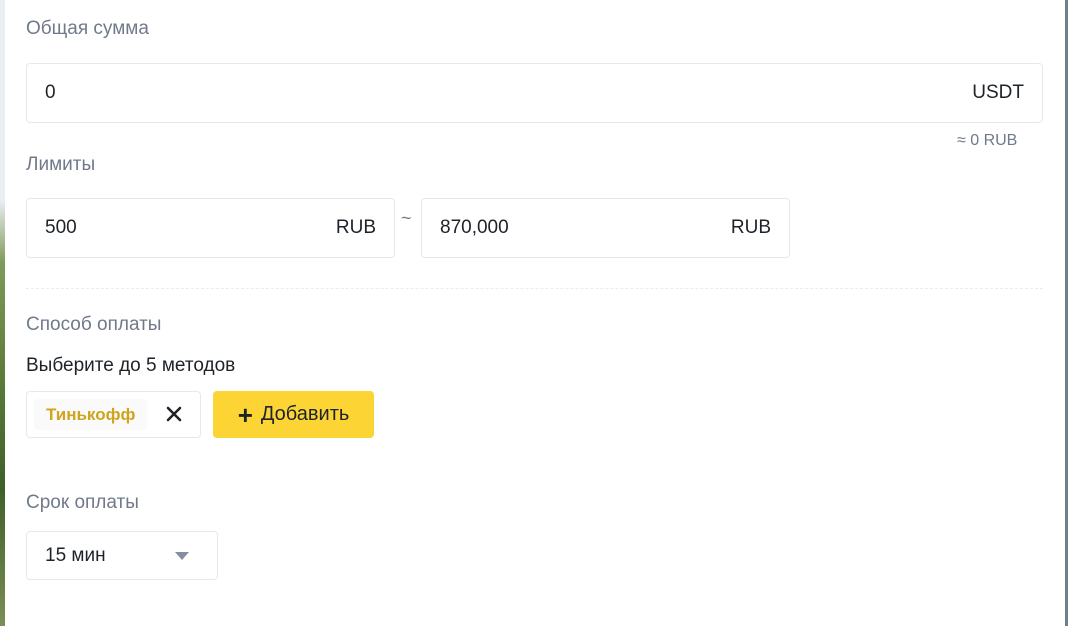 Image resolution: width=1068 pixels, height=626 pixels. Describe the element at coordinates (534, 288) in the screenshot. I see `section-divider` at that location.